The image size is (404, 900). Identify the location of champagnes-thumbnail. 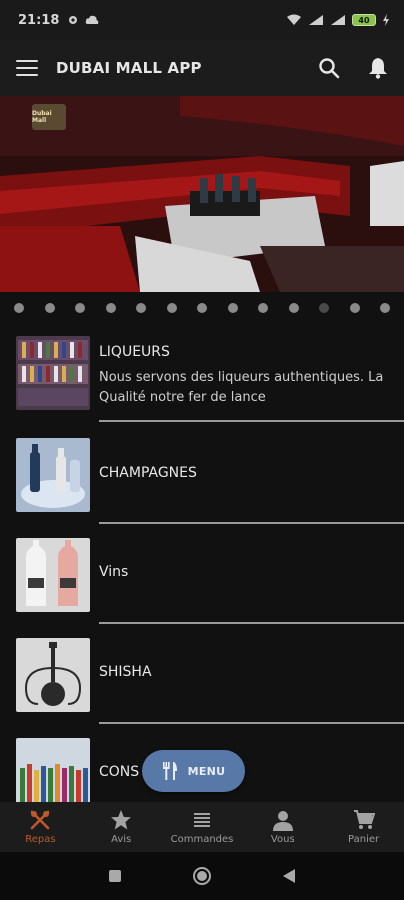
(53, 475).